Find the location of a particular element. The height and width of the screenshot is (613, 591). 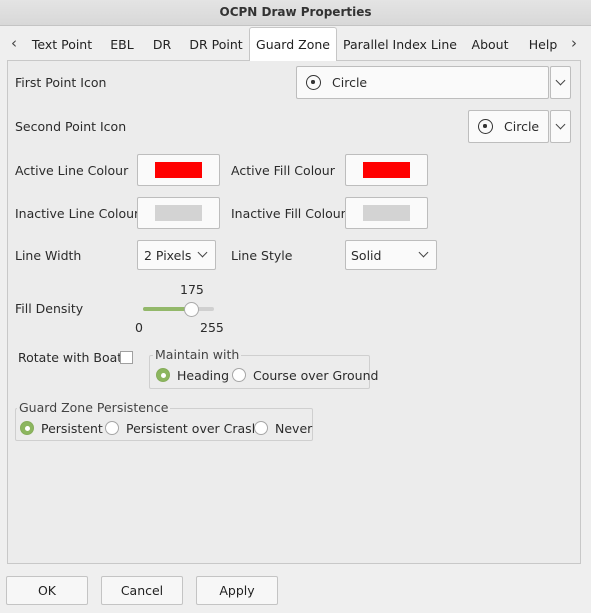

fill-density-slider is located at coordinates (178, 309).